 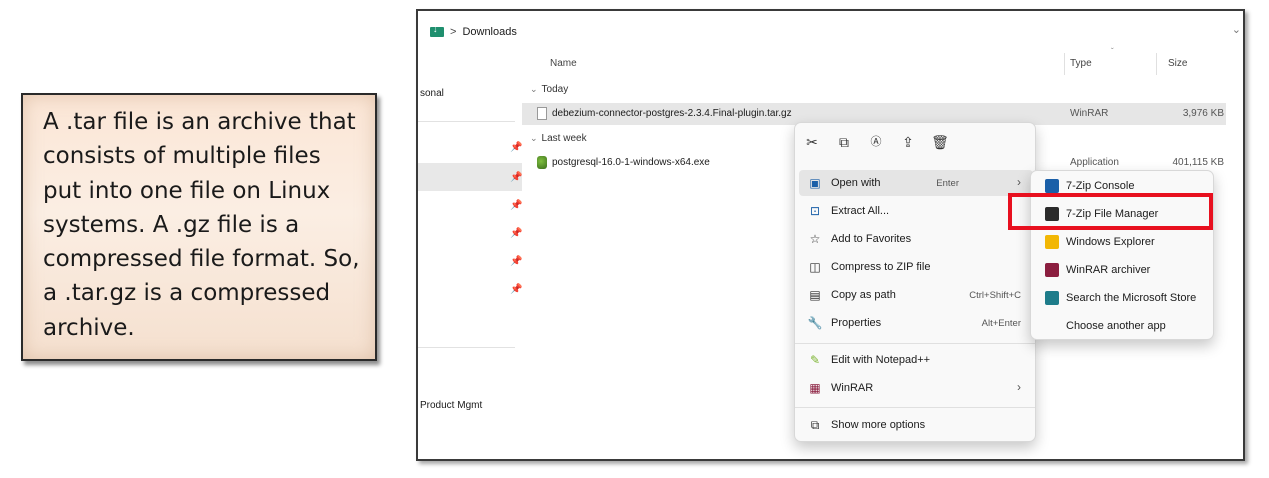 I want to click on chevron-down-icon: ⌄, so click(x=1236, y=29).